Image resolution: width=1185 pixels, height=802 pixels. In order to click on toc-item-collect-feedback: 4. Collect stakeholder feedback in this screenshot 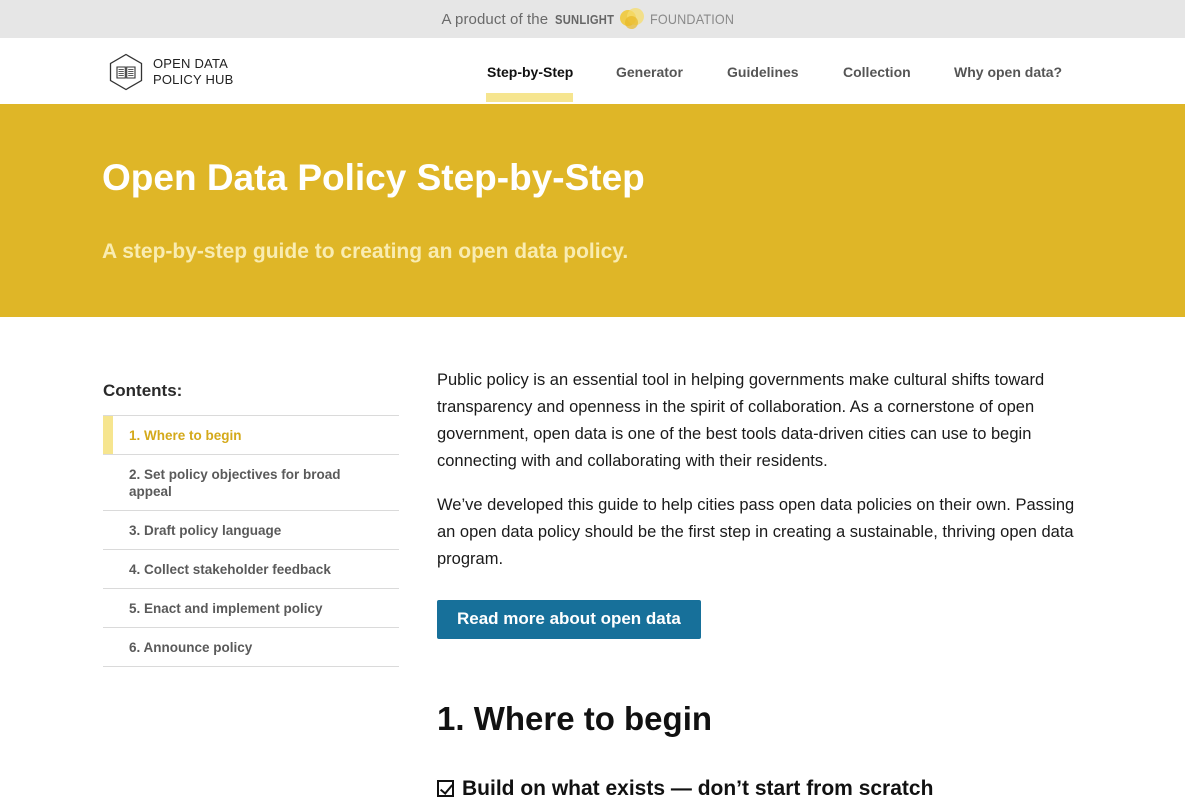, I will do `click(251, 569)`.